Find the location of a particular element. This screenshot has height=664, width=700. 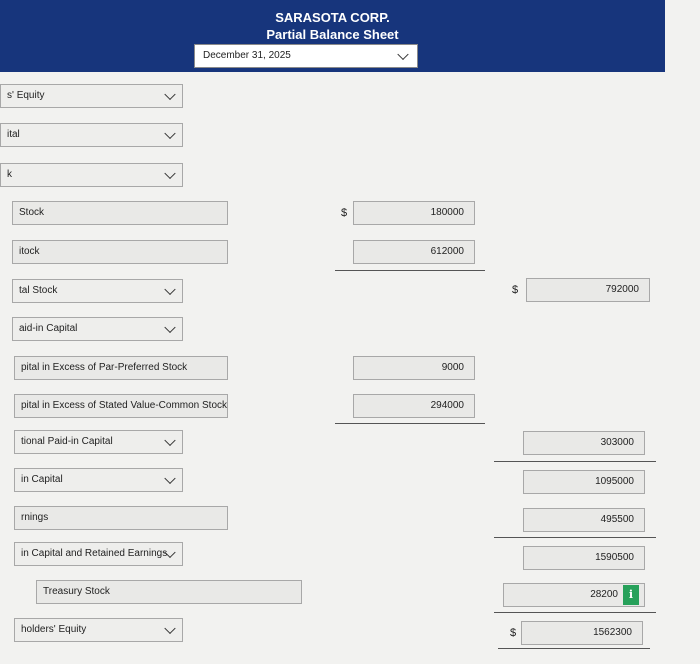

amount-input-excess-preferred: 9000 is located at coordinates (414, 368).